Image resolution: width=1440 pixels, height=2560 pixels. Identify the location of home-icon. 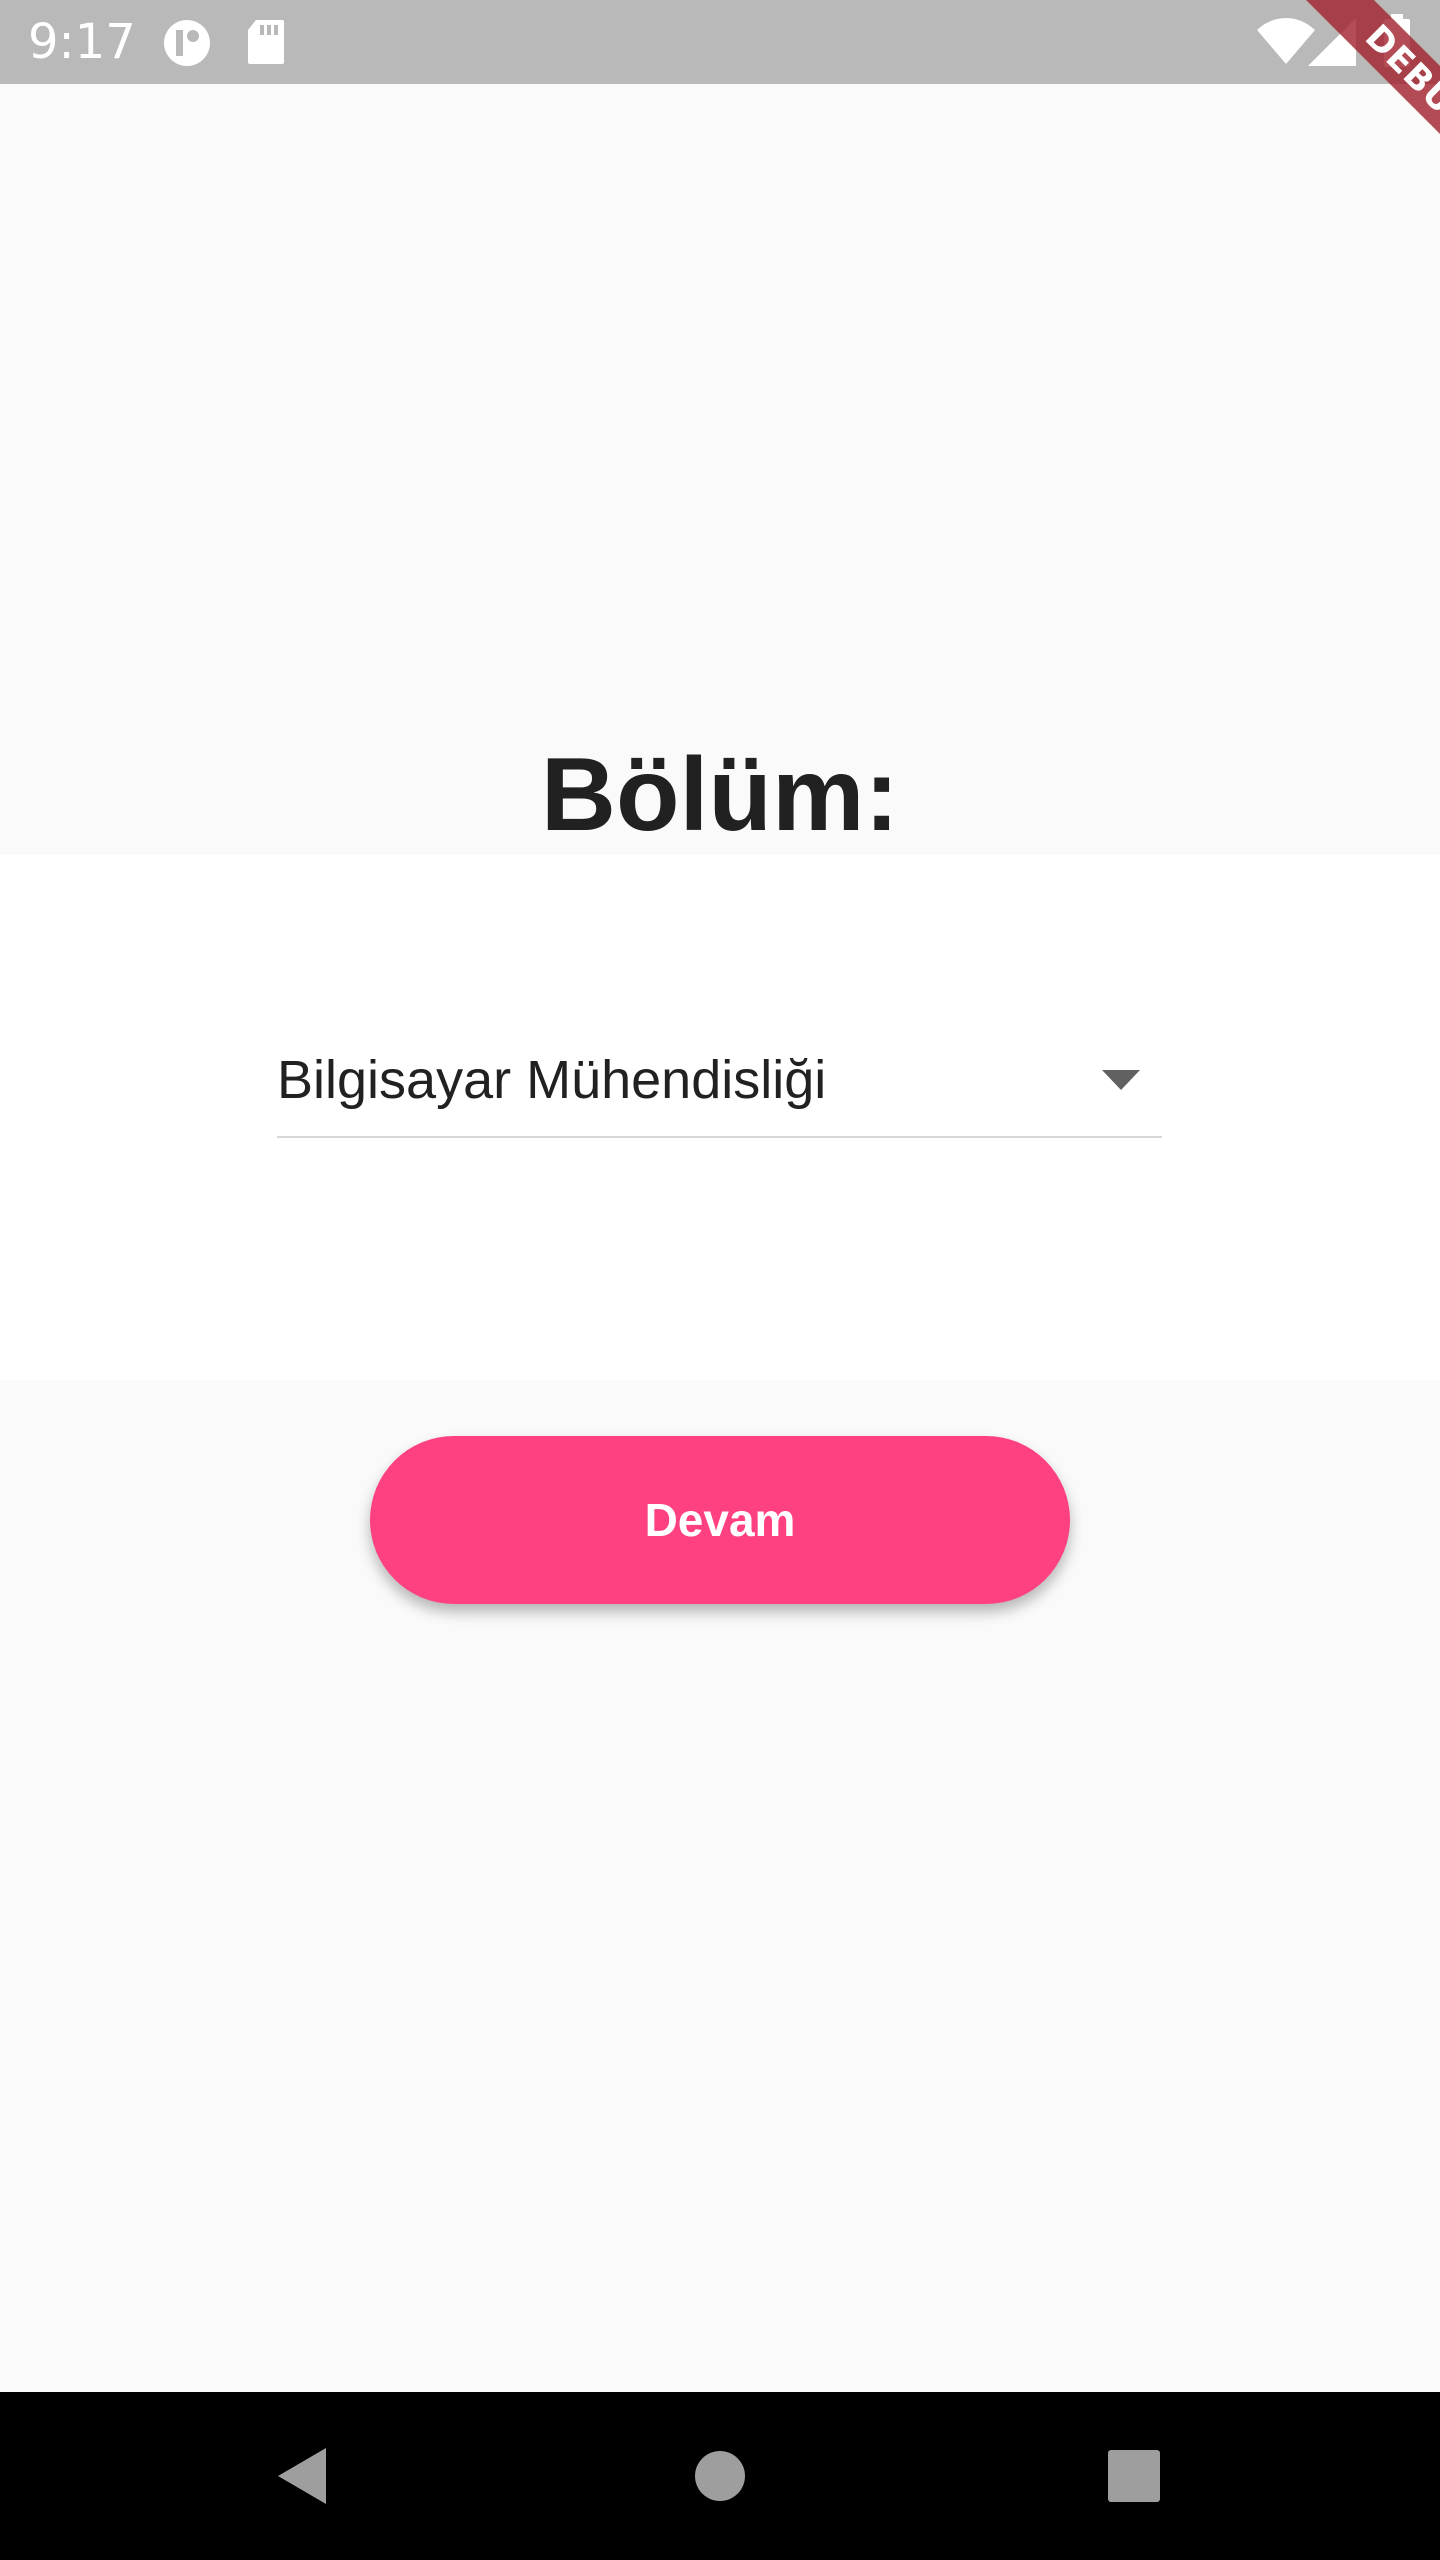
(720, 2476).